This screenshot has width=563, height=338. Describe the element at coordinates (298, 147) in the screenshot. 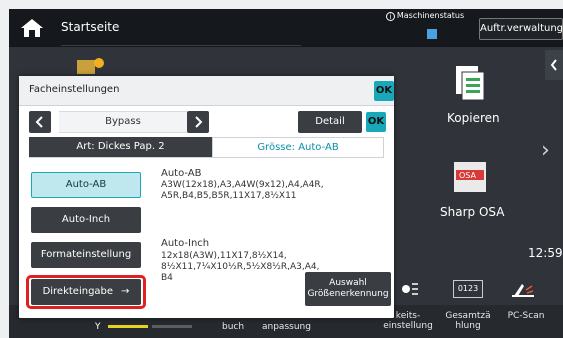

I see `tab-paper-size: Grösse: Auto-AB` at that location.